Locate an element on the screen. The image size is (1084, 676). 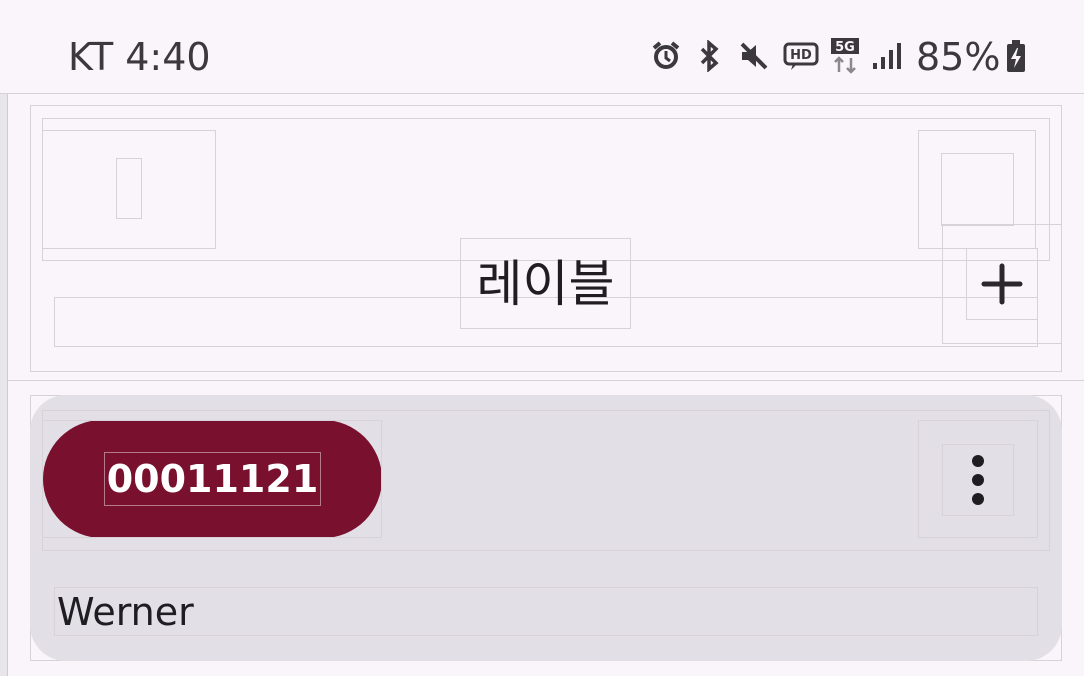
5g-icon: 5G is located at coordinates (845, 56).